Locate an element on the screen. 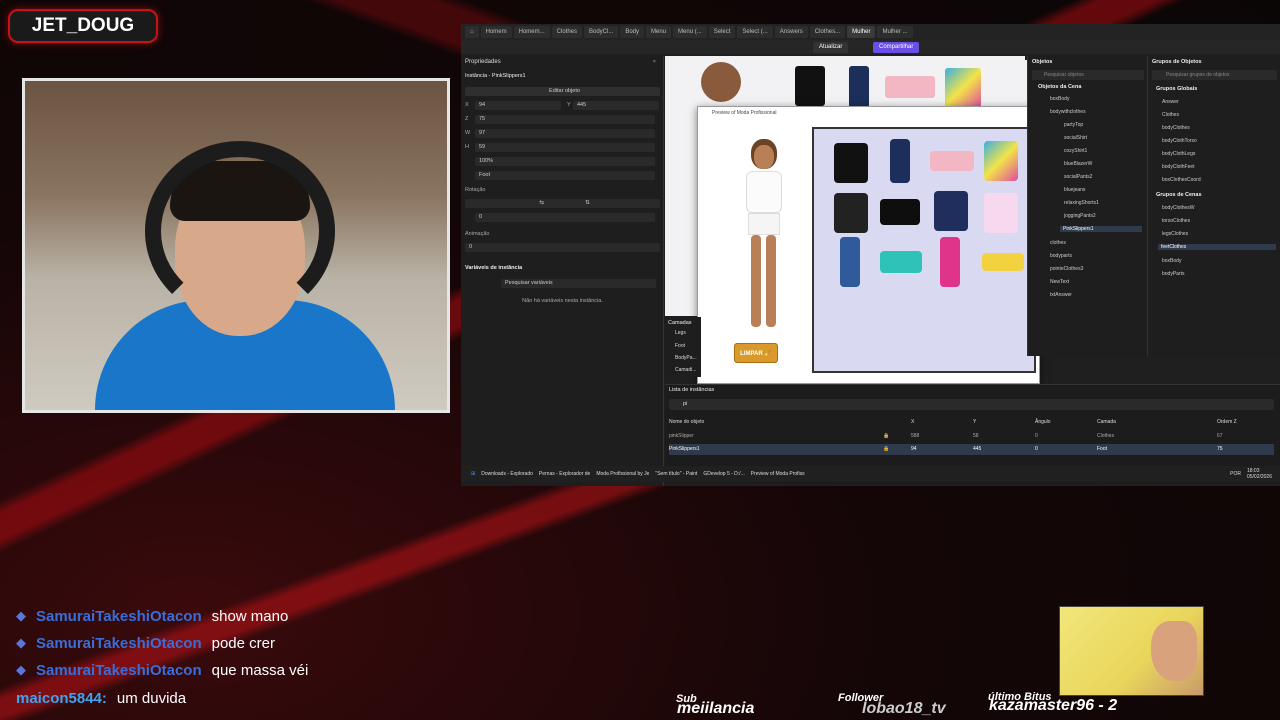 The width and height of the screenshot is (1280, 720). windows-start-icon: ⊞ is located at coordinates (473, 474).